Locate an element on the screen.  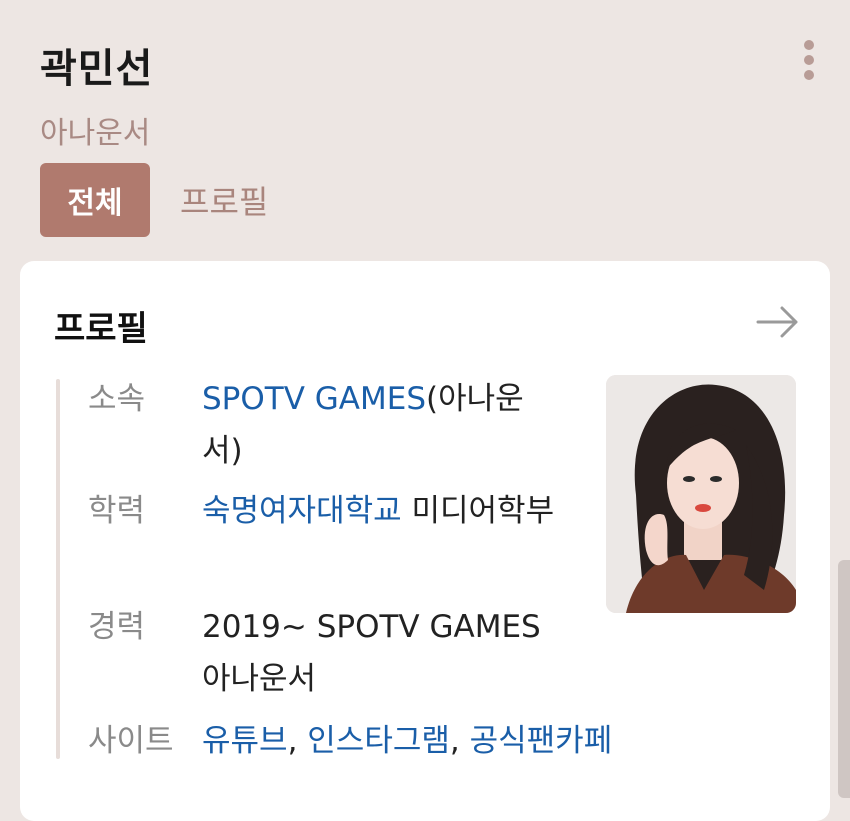
row-site: 사이트 유튜브, 인스타그램, 공식팬카페 is located at coordinates (388, 741).